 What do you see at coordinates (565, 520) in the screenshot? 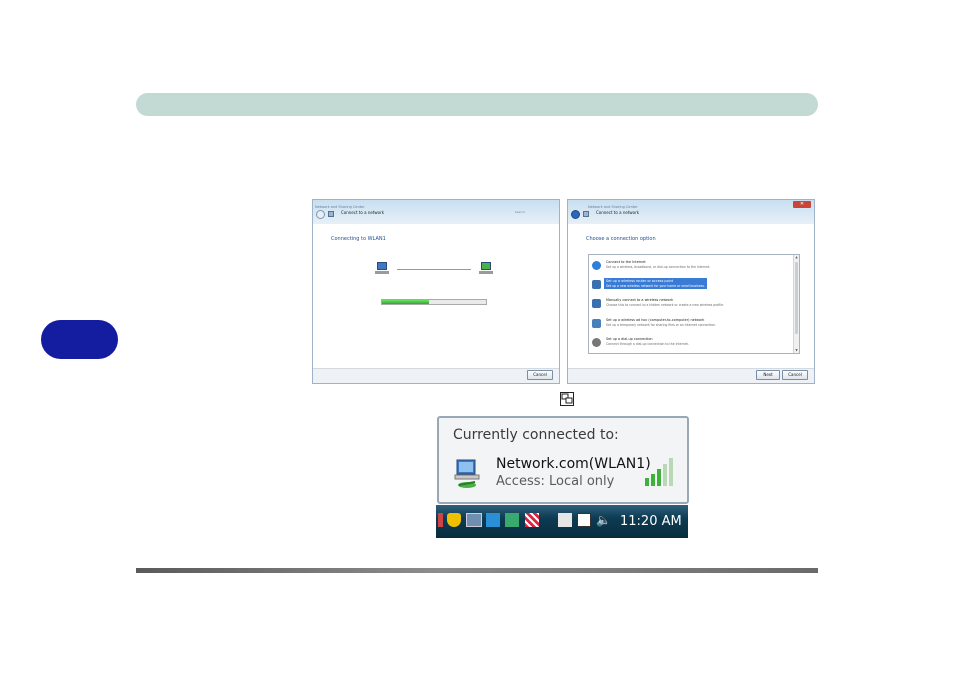
I see `utility-icon` at bounding box center [565, 520].